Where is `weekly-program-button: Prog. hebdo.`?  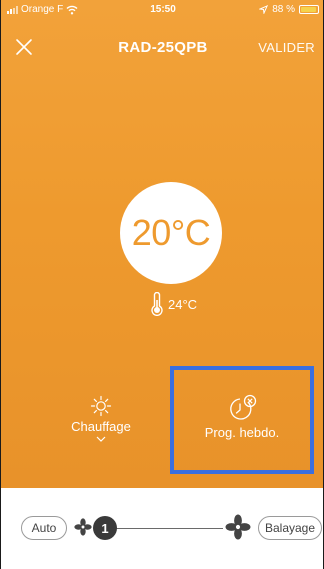
weekly-program-button: Prog. hebdo. is located at coordinates (242, 421).